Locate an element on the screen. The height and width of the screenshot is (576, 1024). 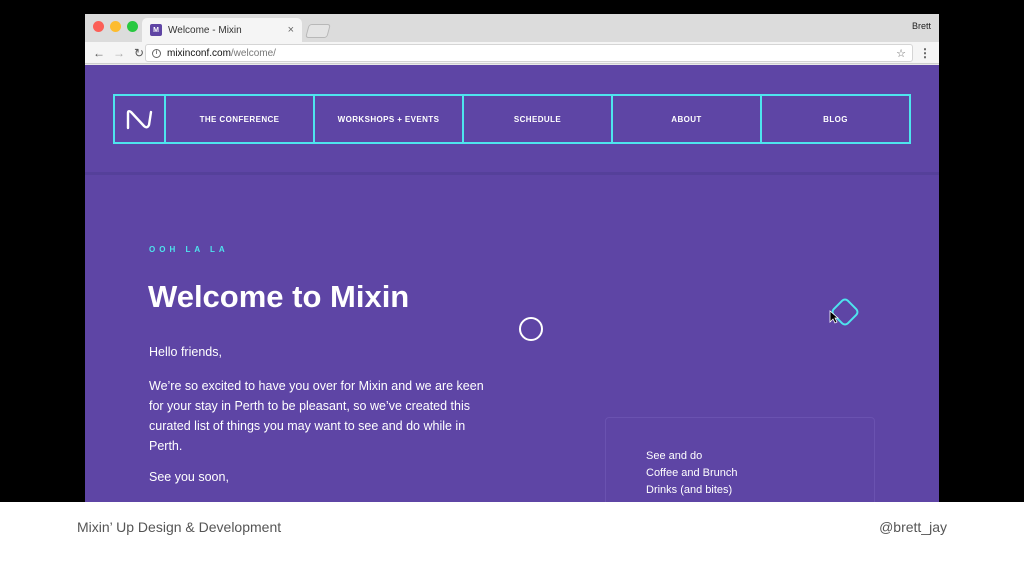
mixin-logo-icon is located at coordinates (139, 120).